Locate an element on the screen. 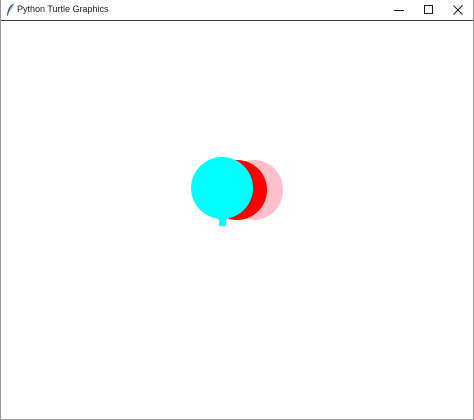 The image size is (474, 420). minimize-icon is located at coordinates (399, 10).